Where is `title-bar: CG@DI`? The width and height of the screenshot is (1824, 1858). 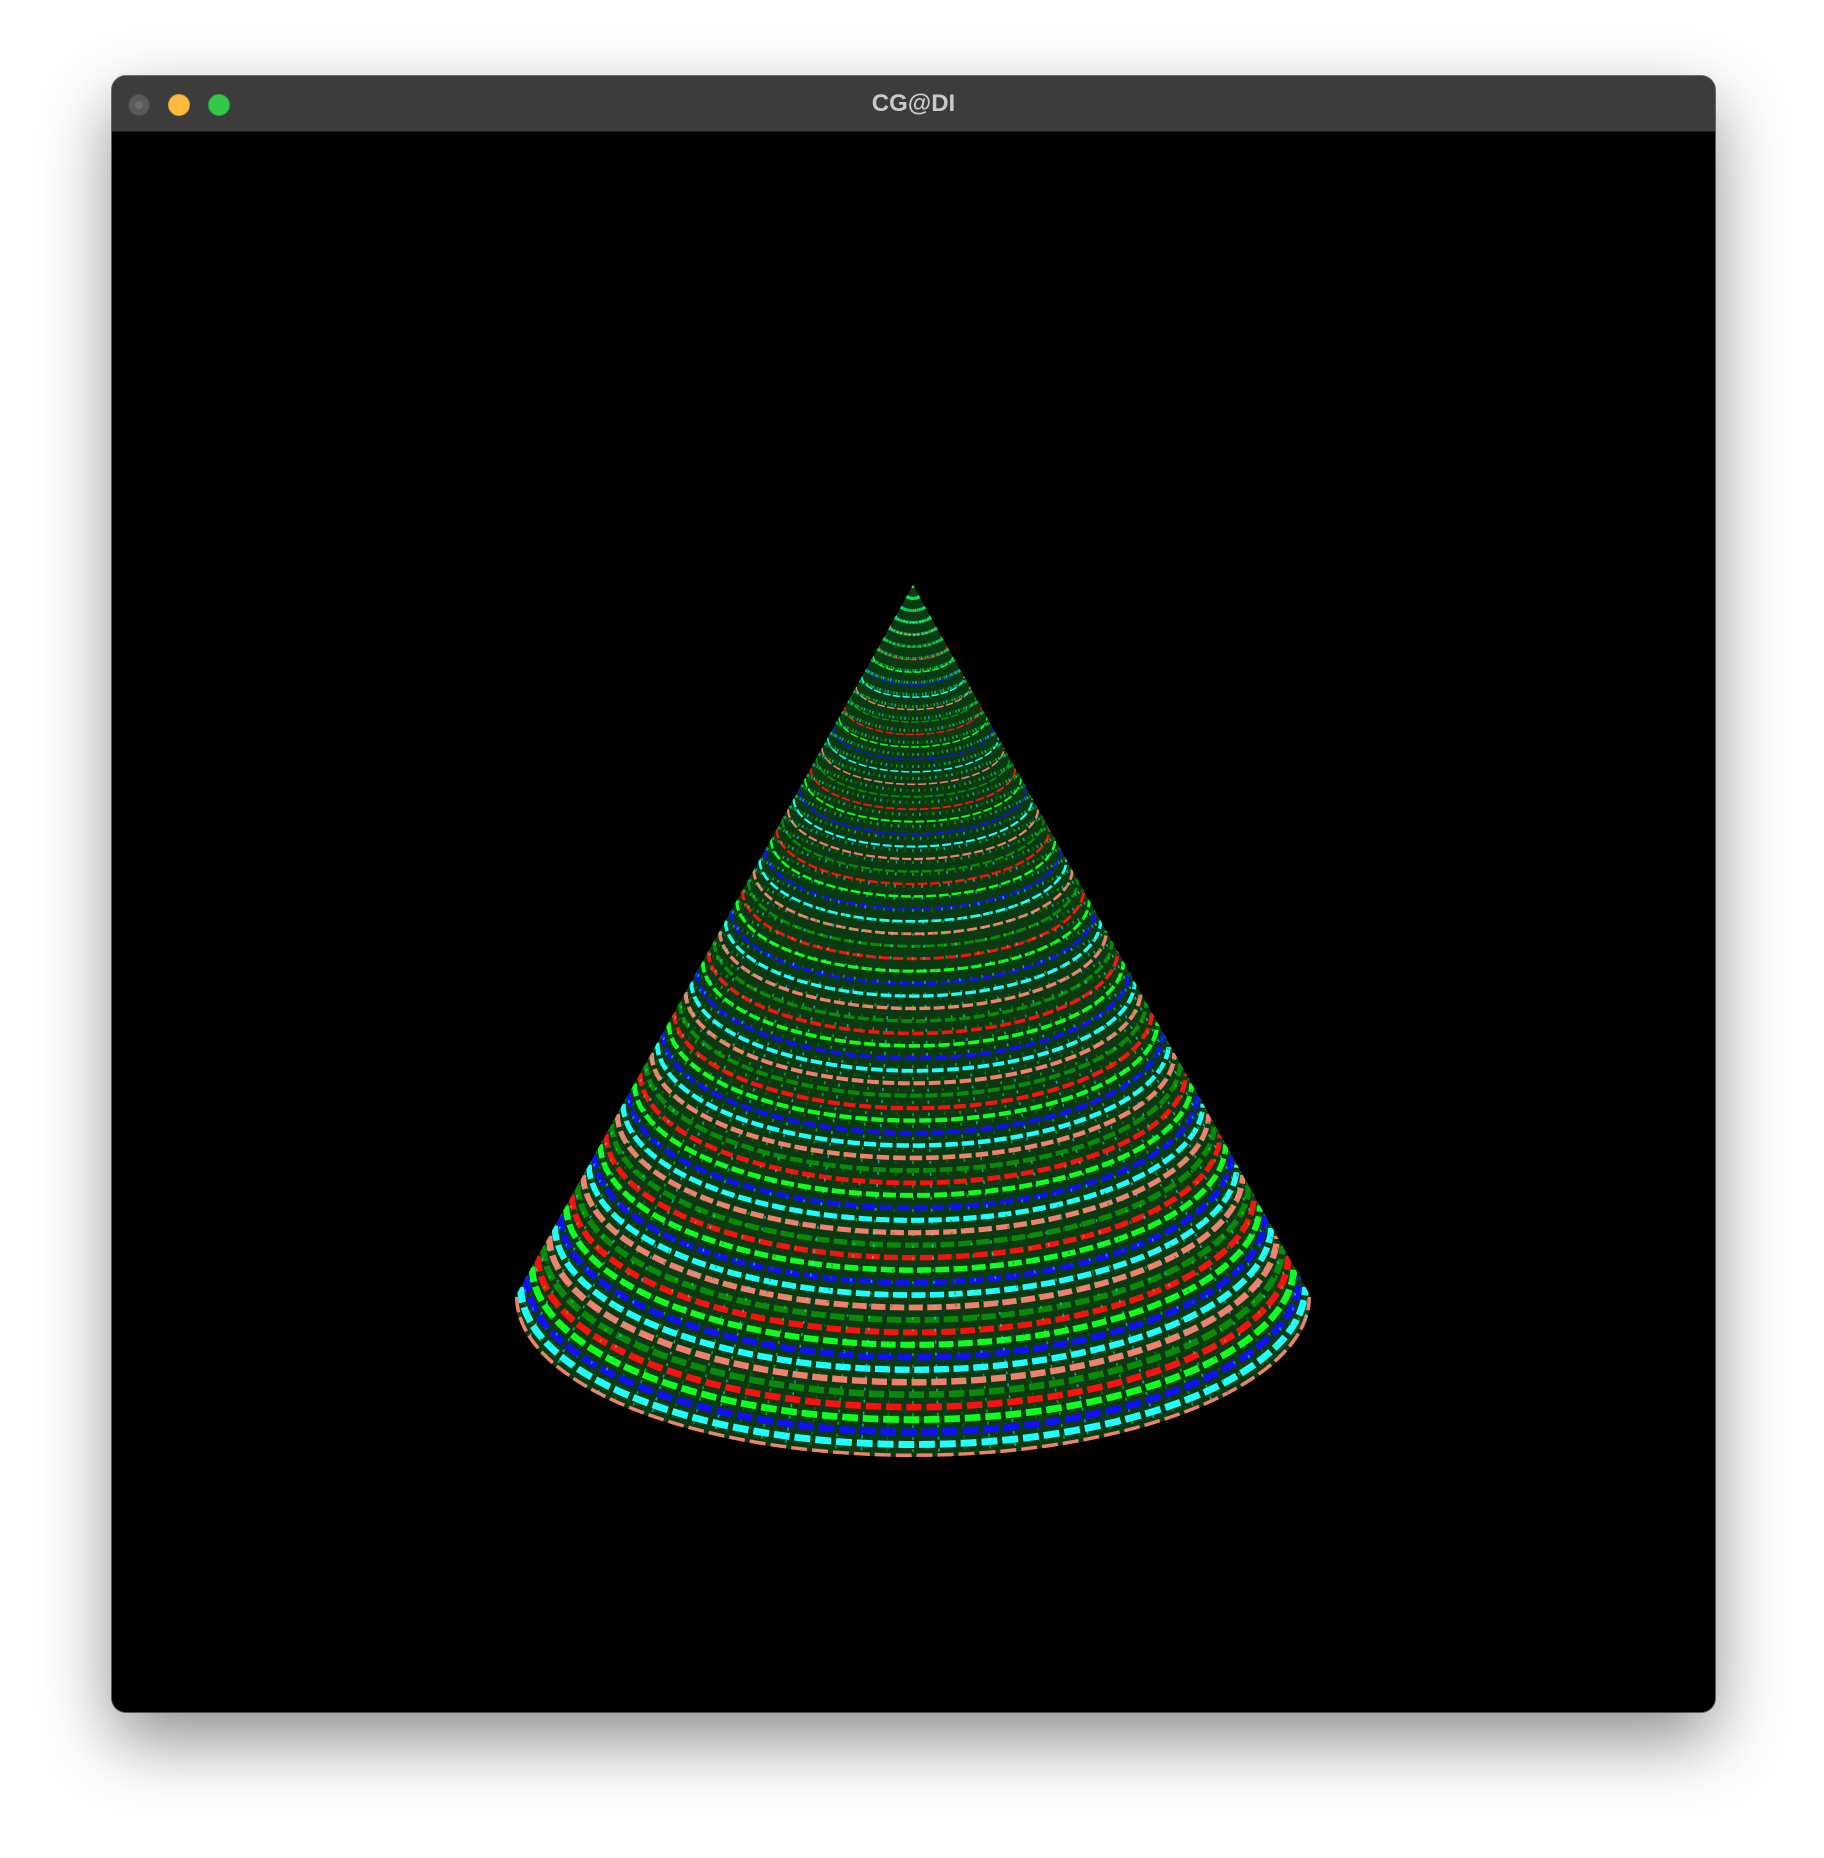 title-bar: CG@DI is located at coordinates (913, 104).